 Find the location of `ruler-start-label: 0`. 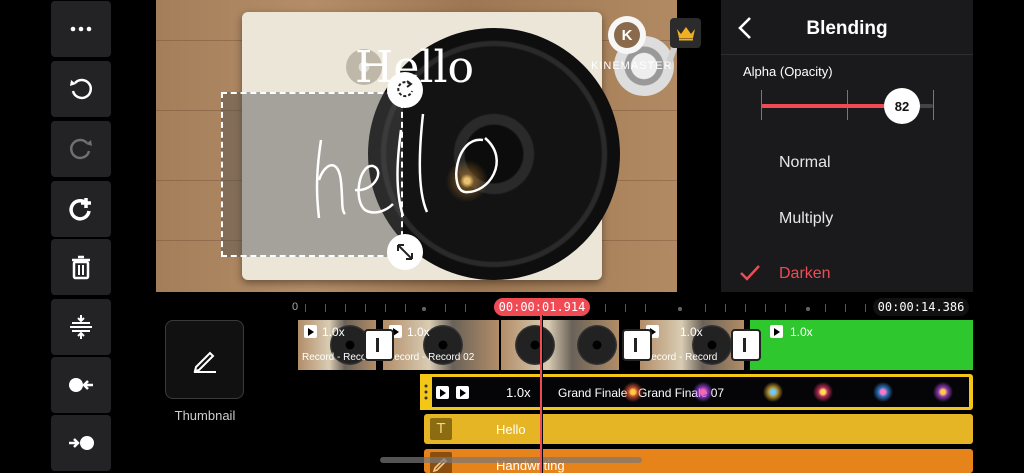

ruler-start-label: 0 is located at coordinates (295, 307).